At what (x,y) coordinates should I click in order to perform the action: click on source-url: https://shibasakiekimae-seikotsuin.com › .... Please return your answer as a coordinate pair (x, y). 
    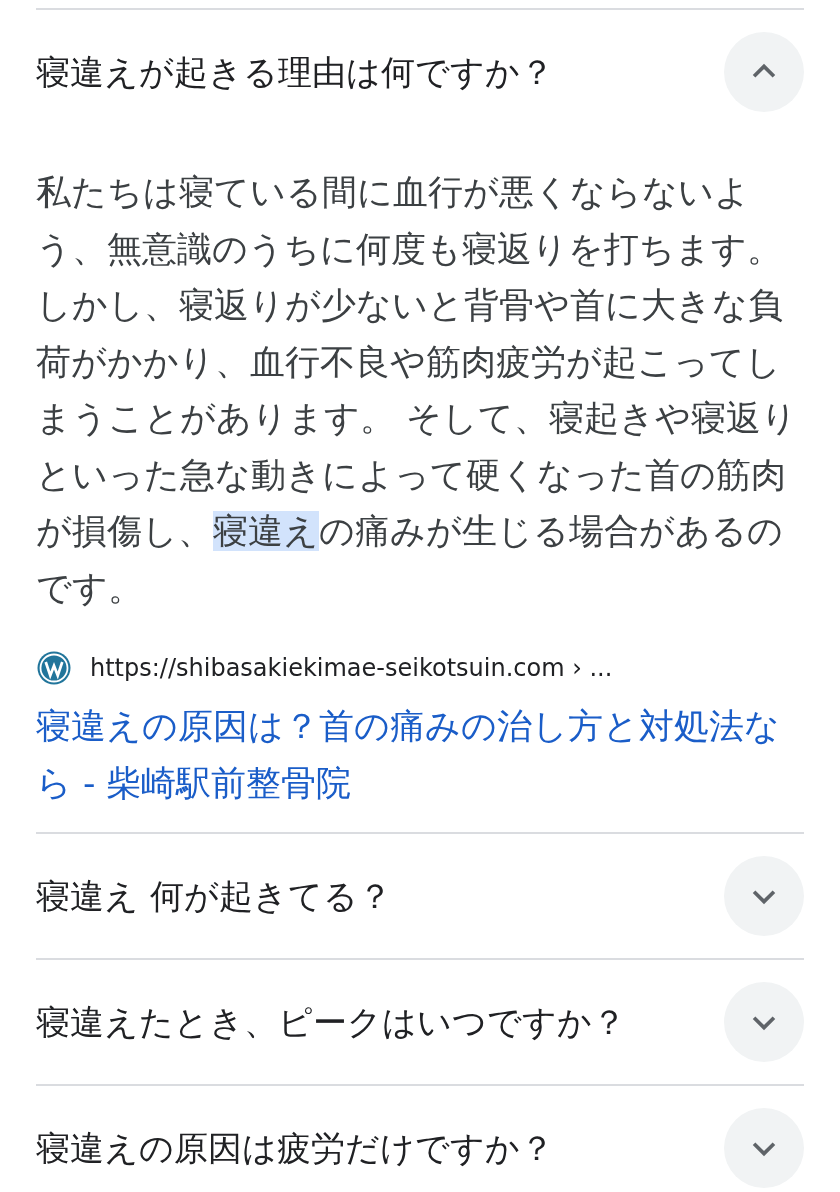
    Looking at the image, I should click on (351, 668).